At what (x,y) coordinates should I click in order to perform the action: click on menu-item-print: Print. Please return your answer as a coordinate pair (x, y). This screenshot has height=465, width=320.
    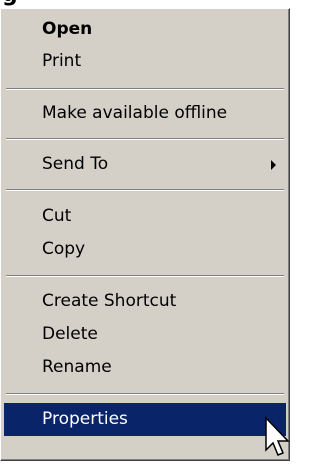
    Looking at the image, I should click on (145, 61).